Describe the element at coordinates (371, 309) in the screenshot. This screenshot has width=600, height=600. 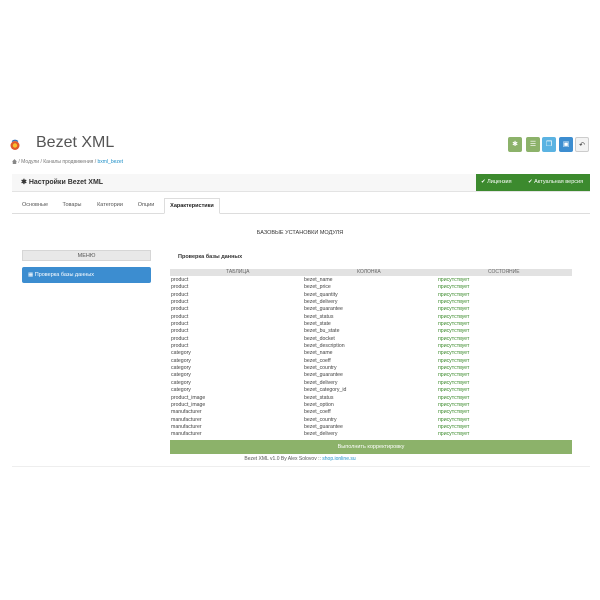
I see `table-row: product bezet_guarantee присутствует` at that location.